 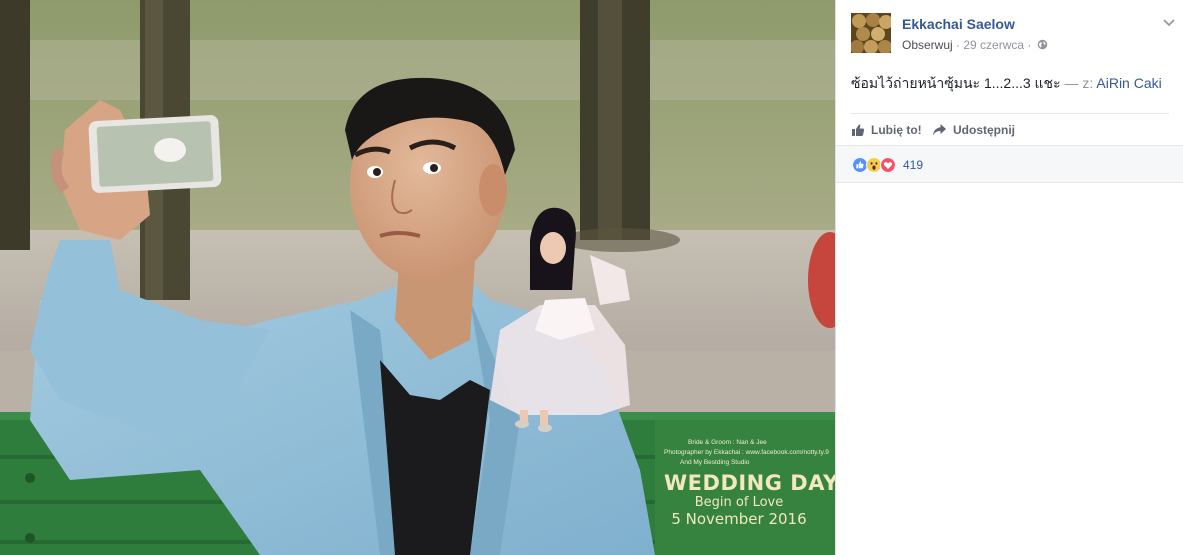 I want to click on tagged-user-link: AiRin Caki, so click(x=1128, y=83).